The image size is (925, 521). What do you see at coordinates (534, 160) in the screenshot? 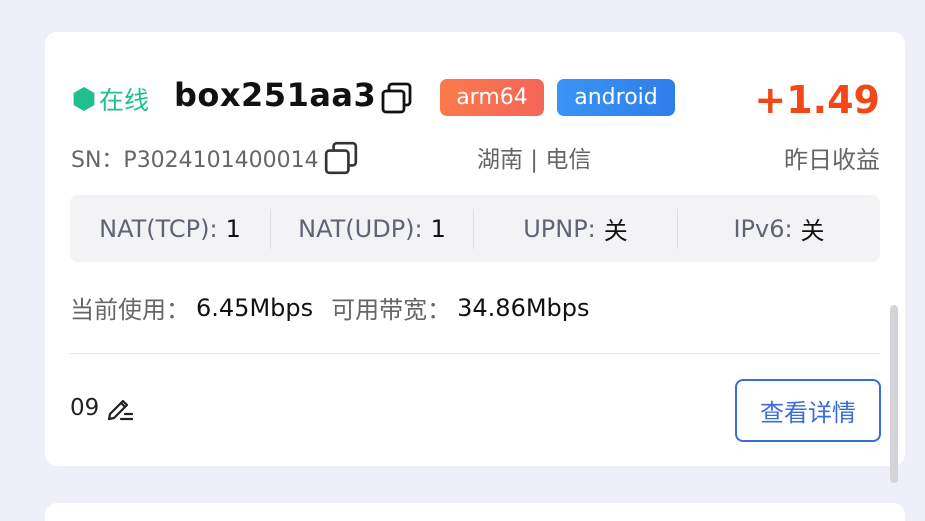
I see `region-isp: 湖南 | 电信` at bounding box center [534, 160].